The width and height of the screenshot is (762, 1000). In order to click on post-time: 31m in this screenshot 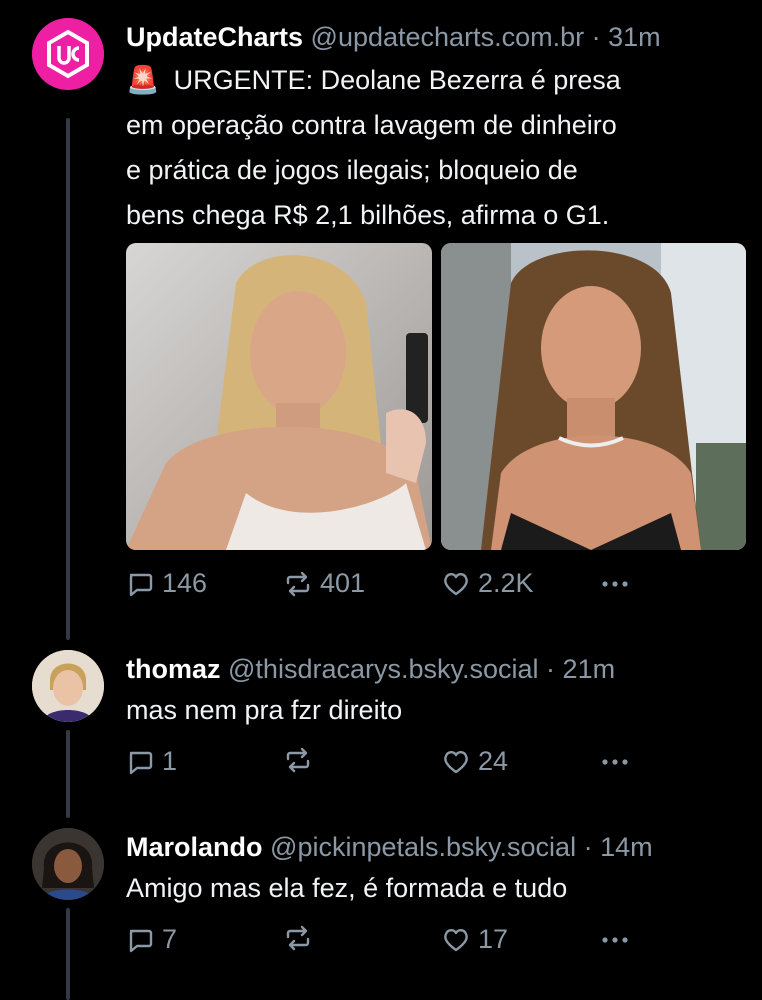, I will do `click(634, 37)`.